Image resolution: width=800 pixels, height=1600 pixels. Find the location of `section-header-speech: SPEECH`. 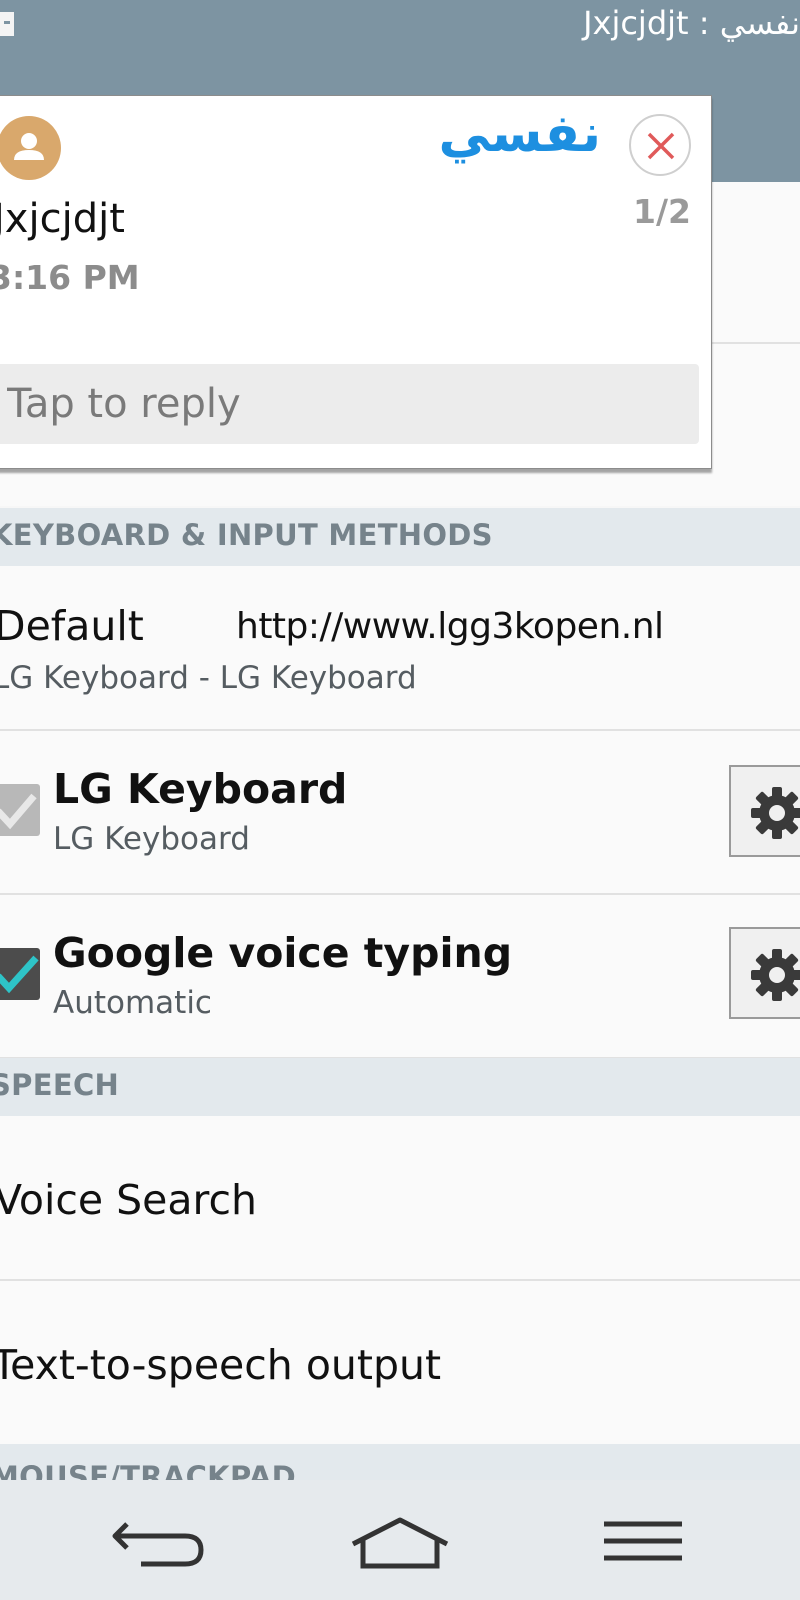

section-header-speech: SPEECH is located at coordinates (400, 1087).